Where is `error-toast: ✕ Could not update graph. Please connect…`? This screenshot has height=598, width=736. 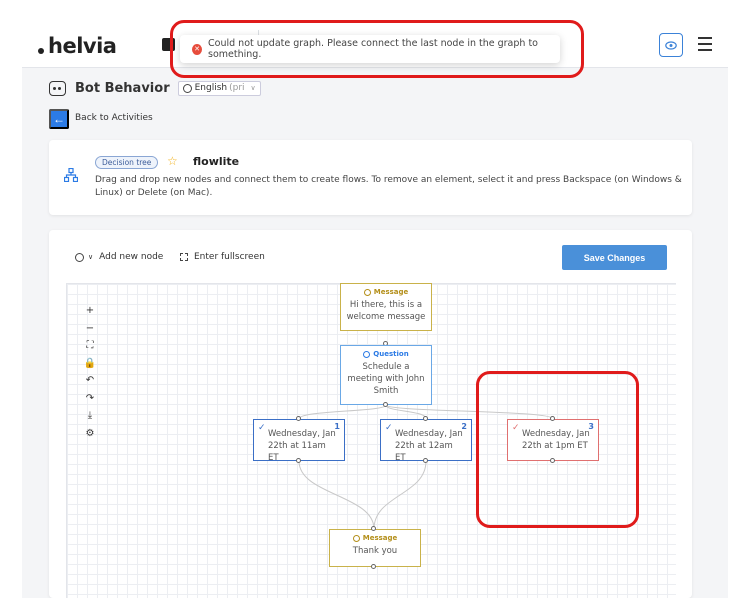
error-toast: ✕ Could not update graph. Please connect… is located at coordinates (370, 49).